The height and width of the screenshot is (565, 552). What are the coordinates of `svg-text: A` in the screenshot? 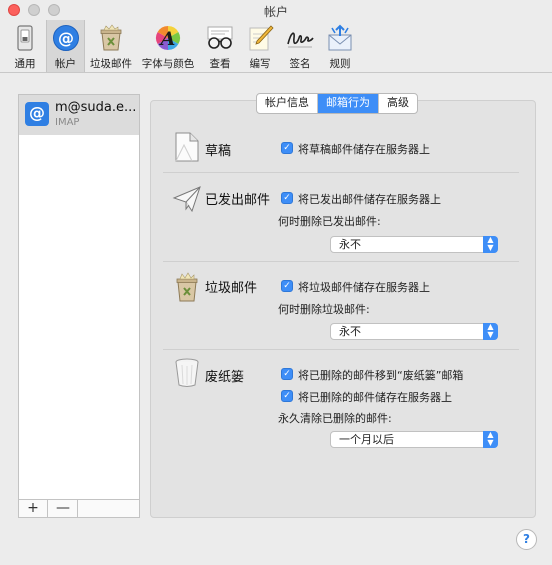 It's located at (167, 39).